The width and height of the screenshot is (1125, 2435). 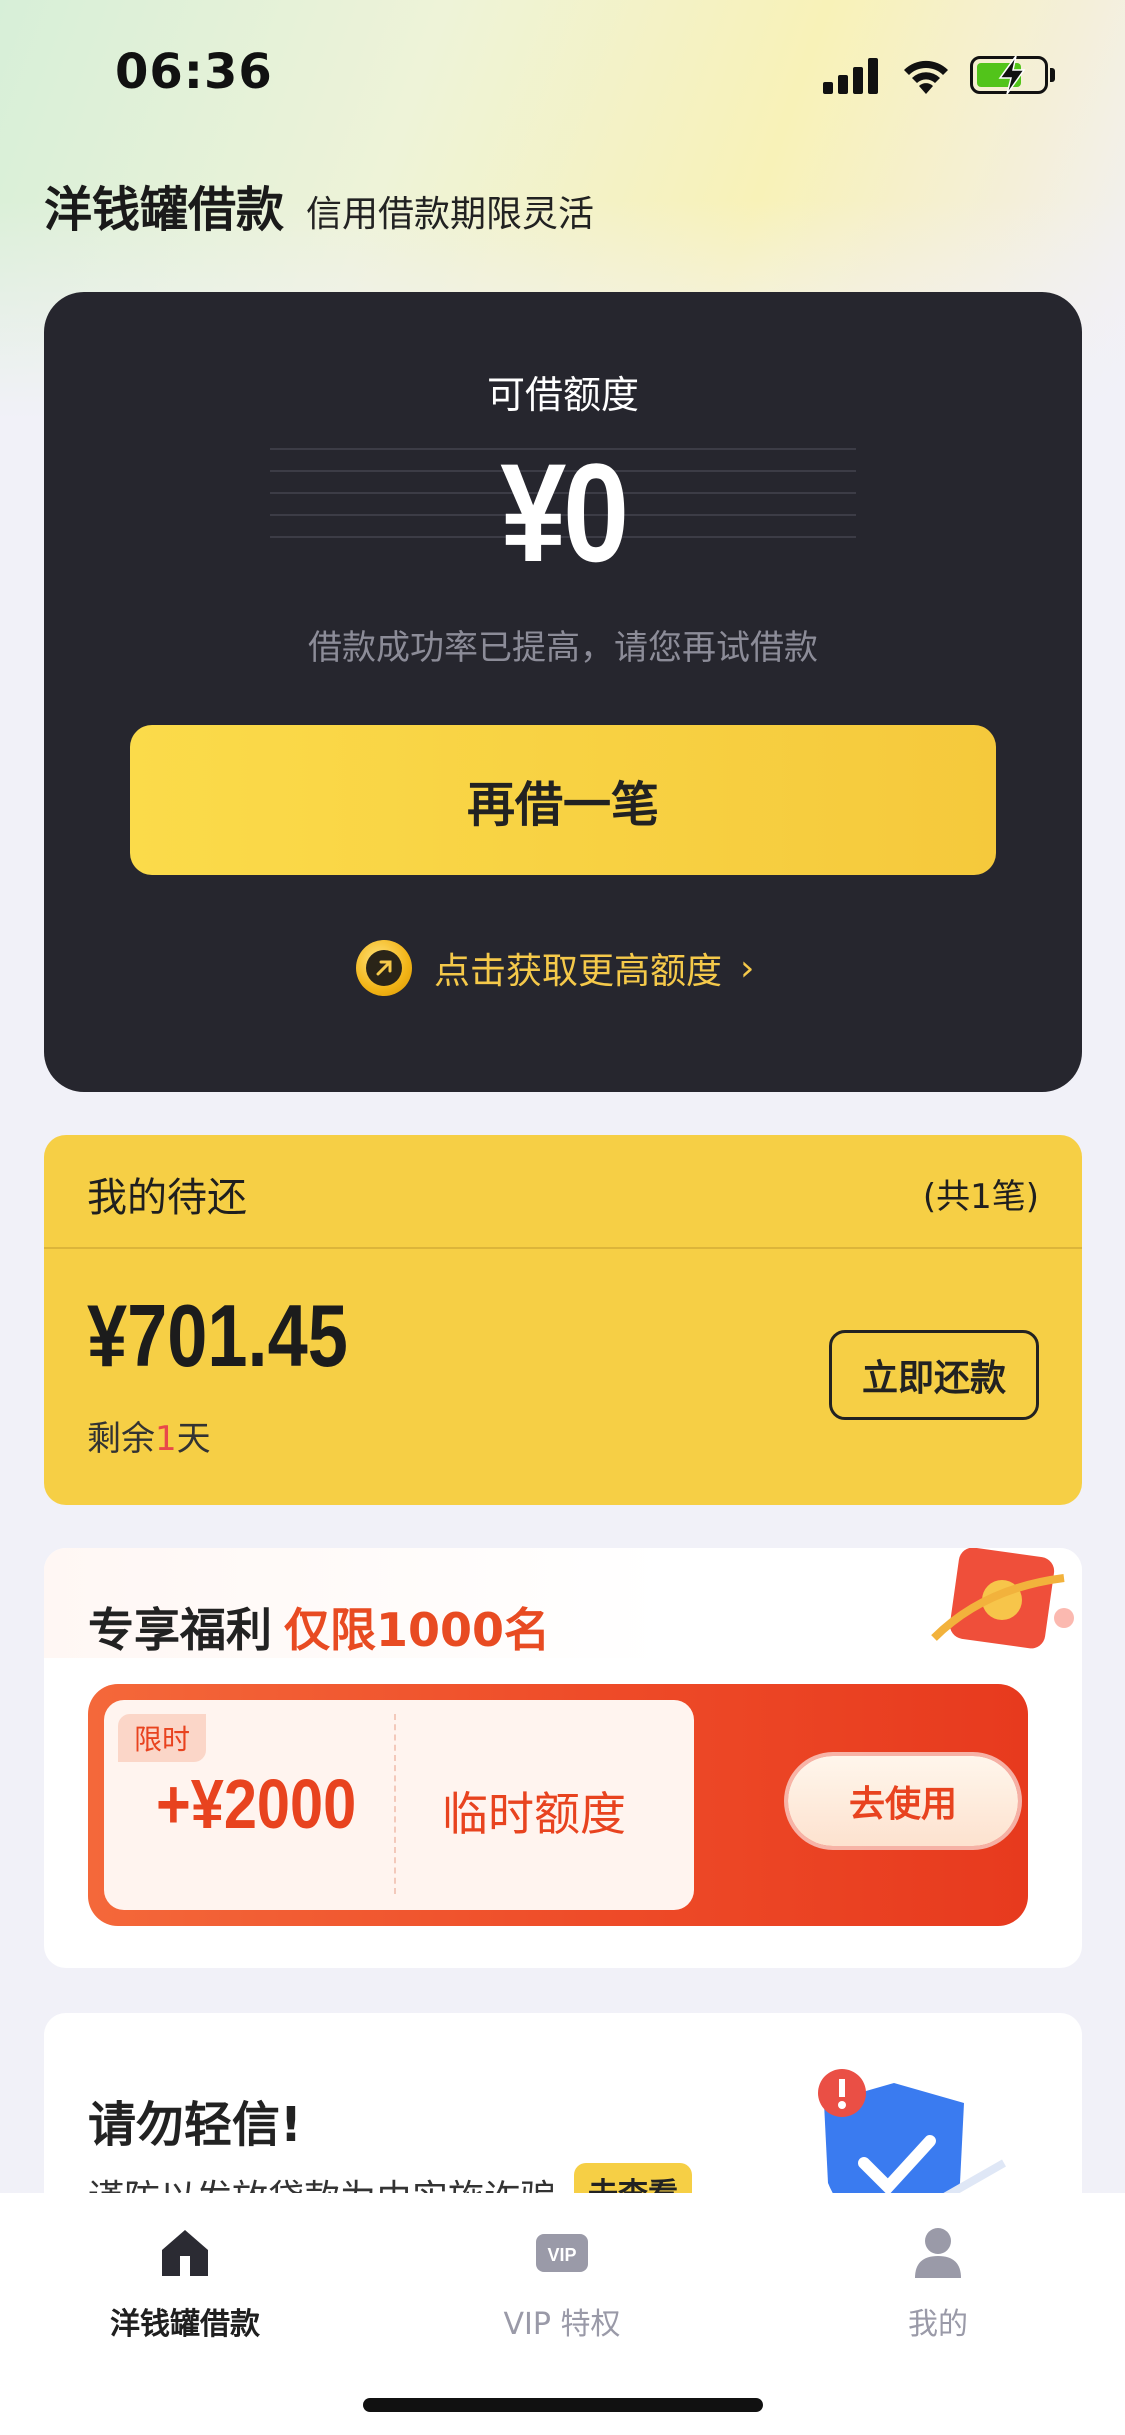 I want to click on tab-vip: VIP VIP 特权, so click(x=562, y=2283).